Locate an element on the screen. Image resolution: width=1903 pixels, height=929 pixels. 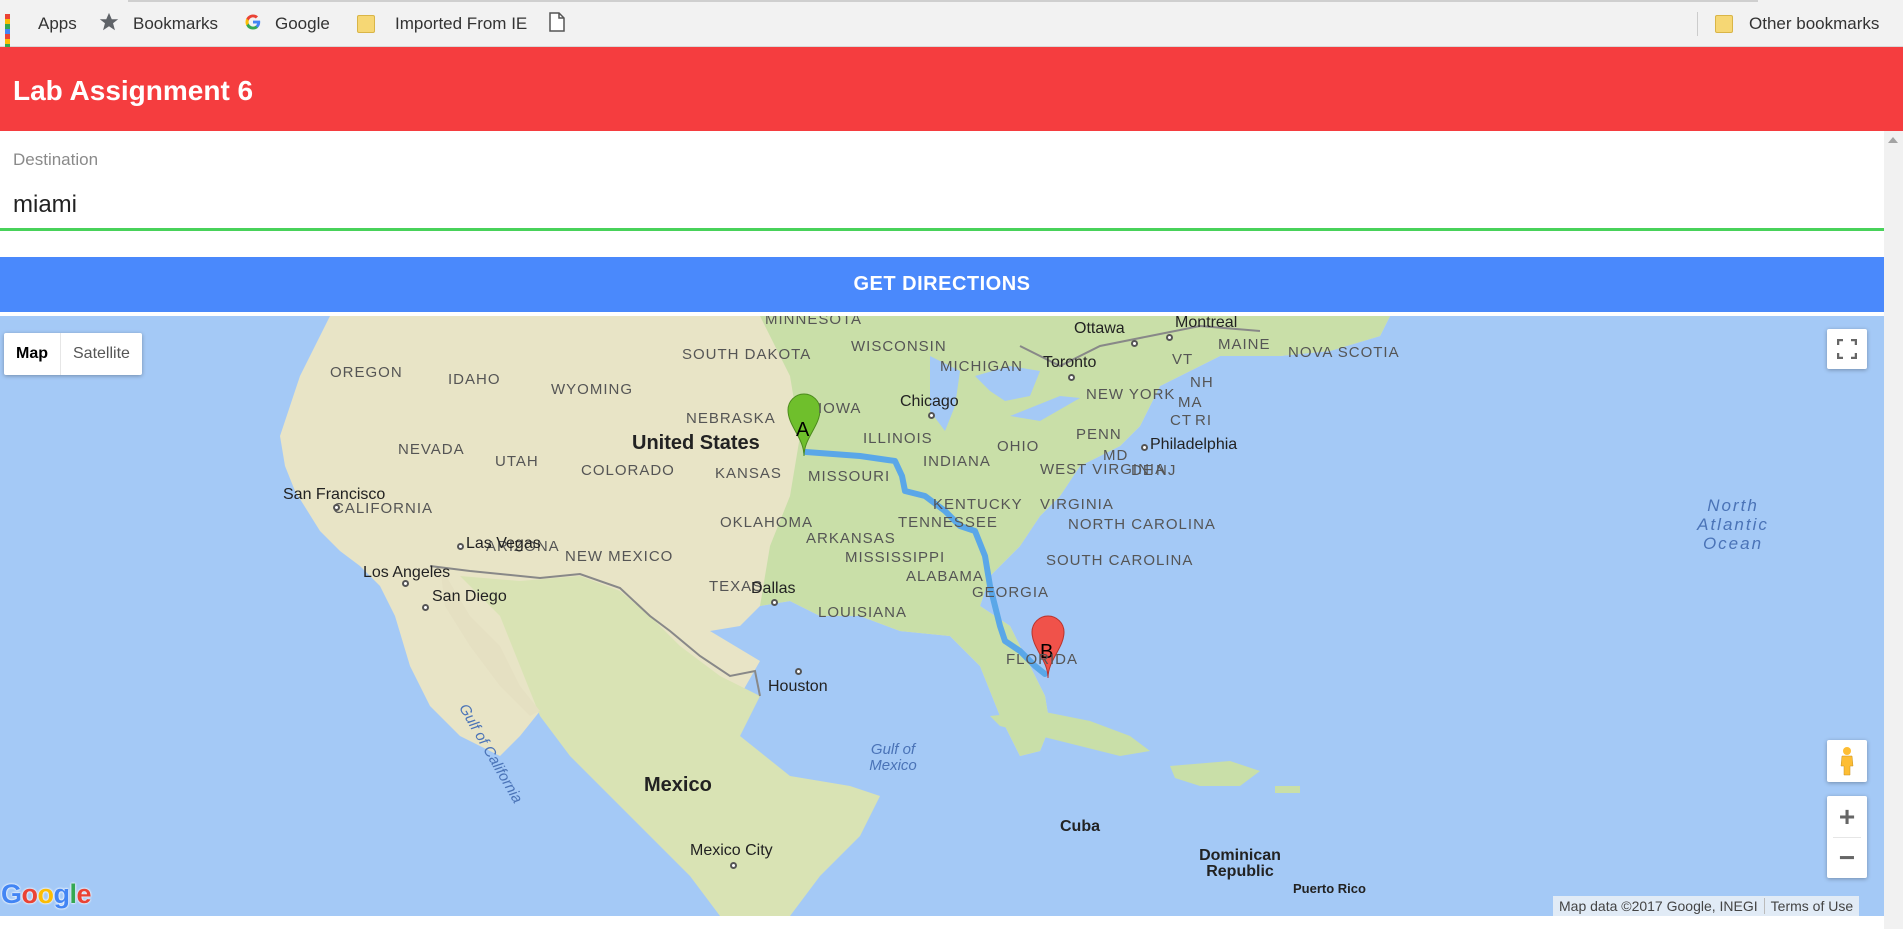
bookmark-imported-from-ie: Imported From IE is located at coordinates (442, 24).